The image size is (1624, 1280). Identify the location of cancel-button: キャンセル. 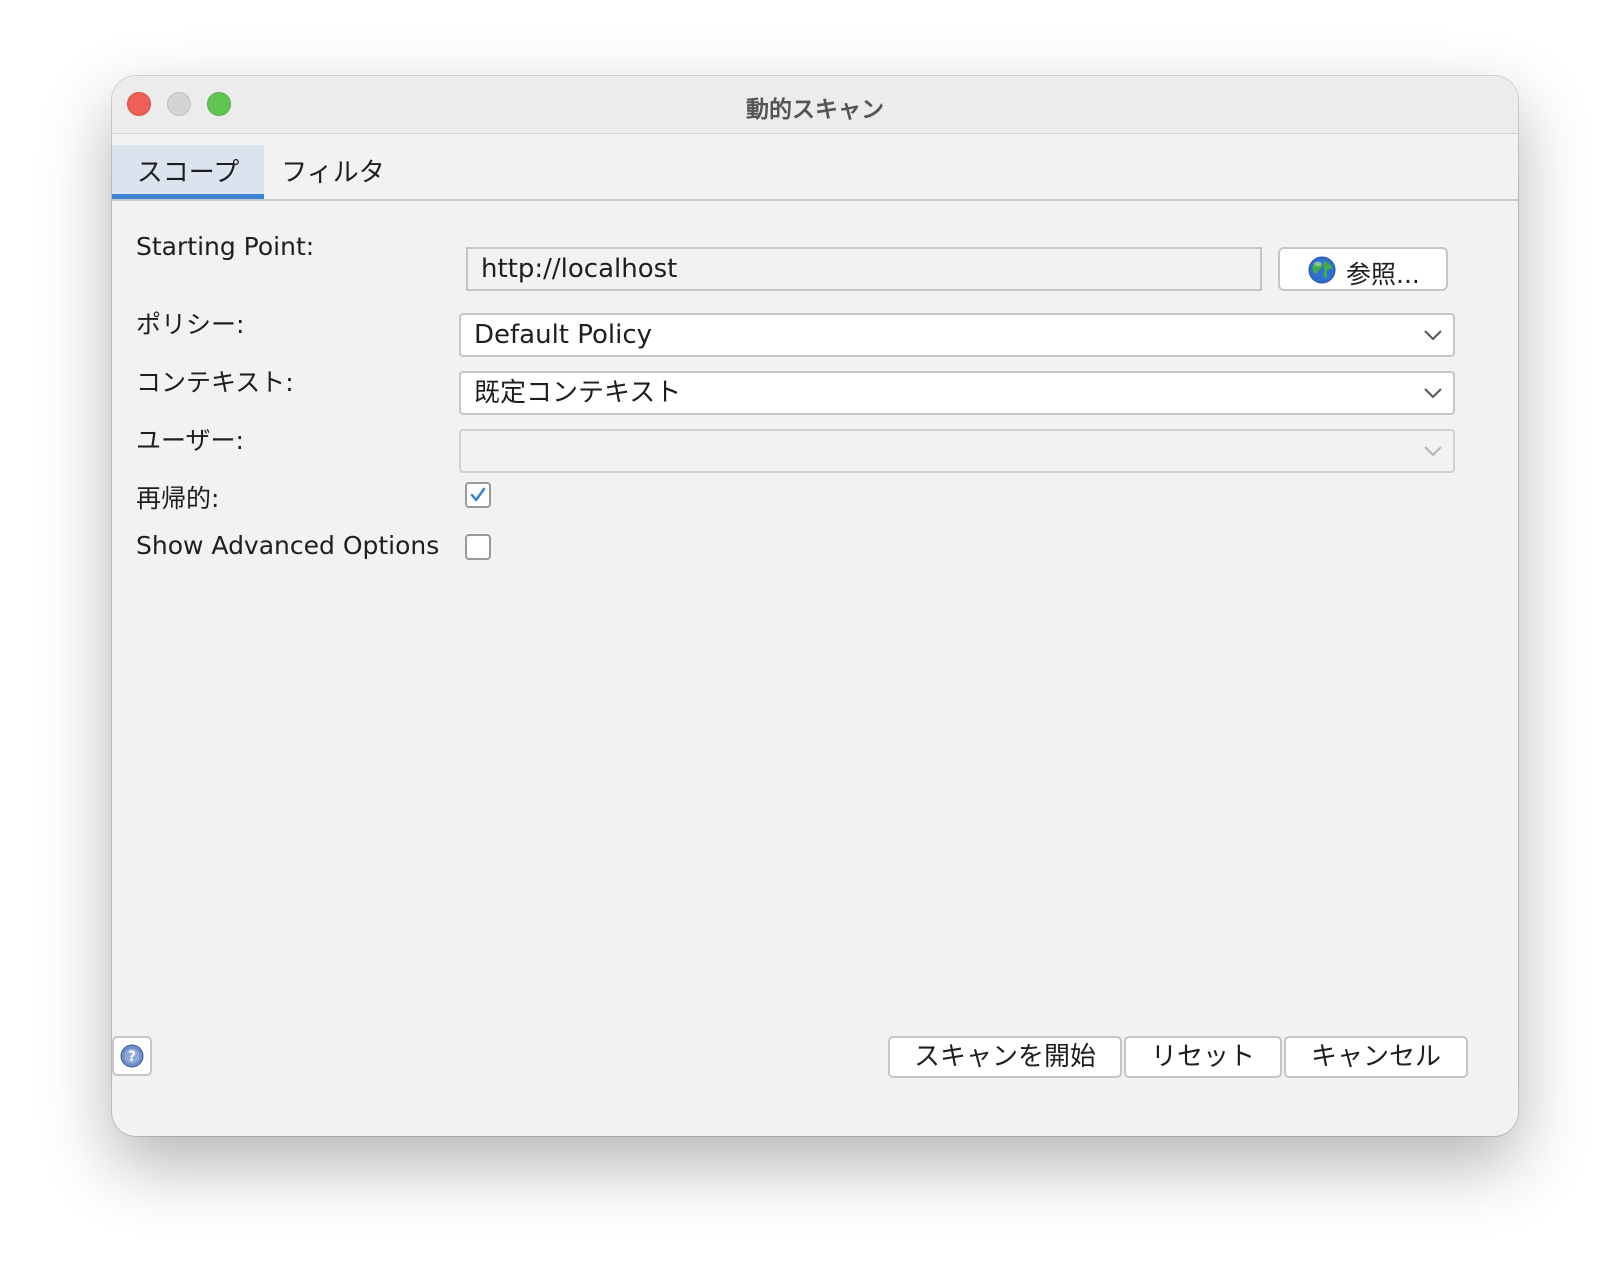
(1376, 1057).